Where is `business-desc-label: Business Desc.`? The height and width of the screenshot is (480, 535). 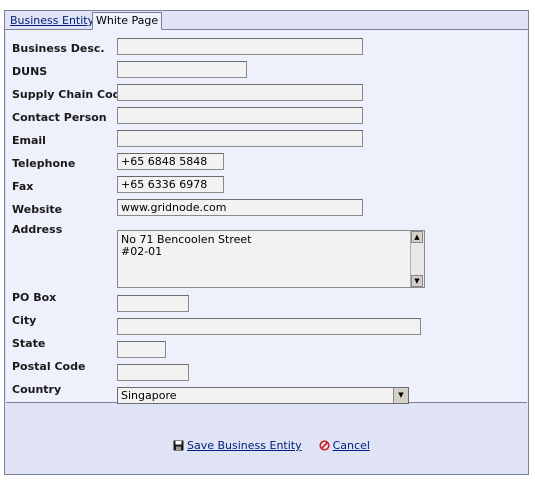 business-desc-label: Business Desc. is located at coordinates (58, 48).